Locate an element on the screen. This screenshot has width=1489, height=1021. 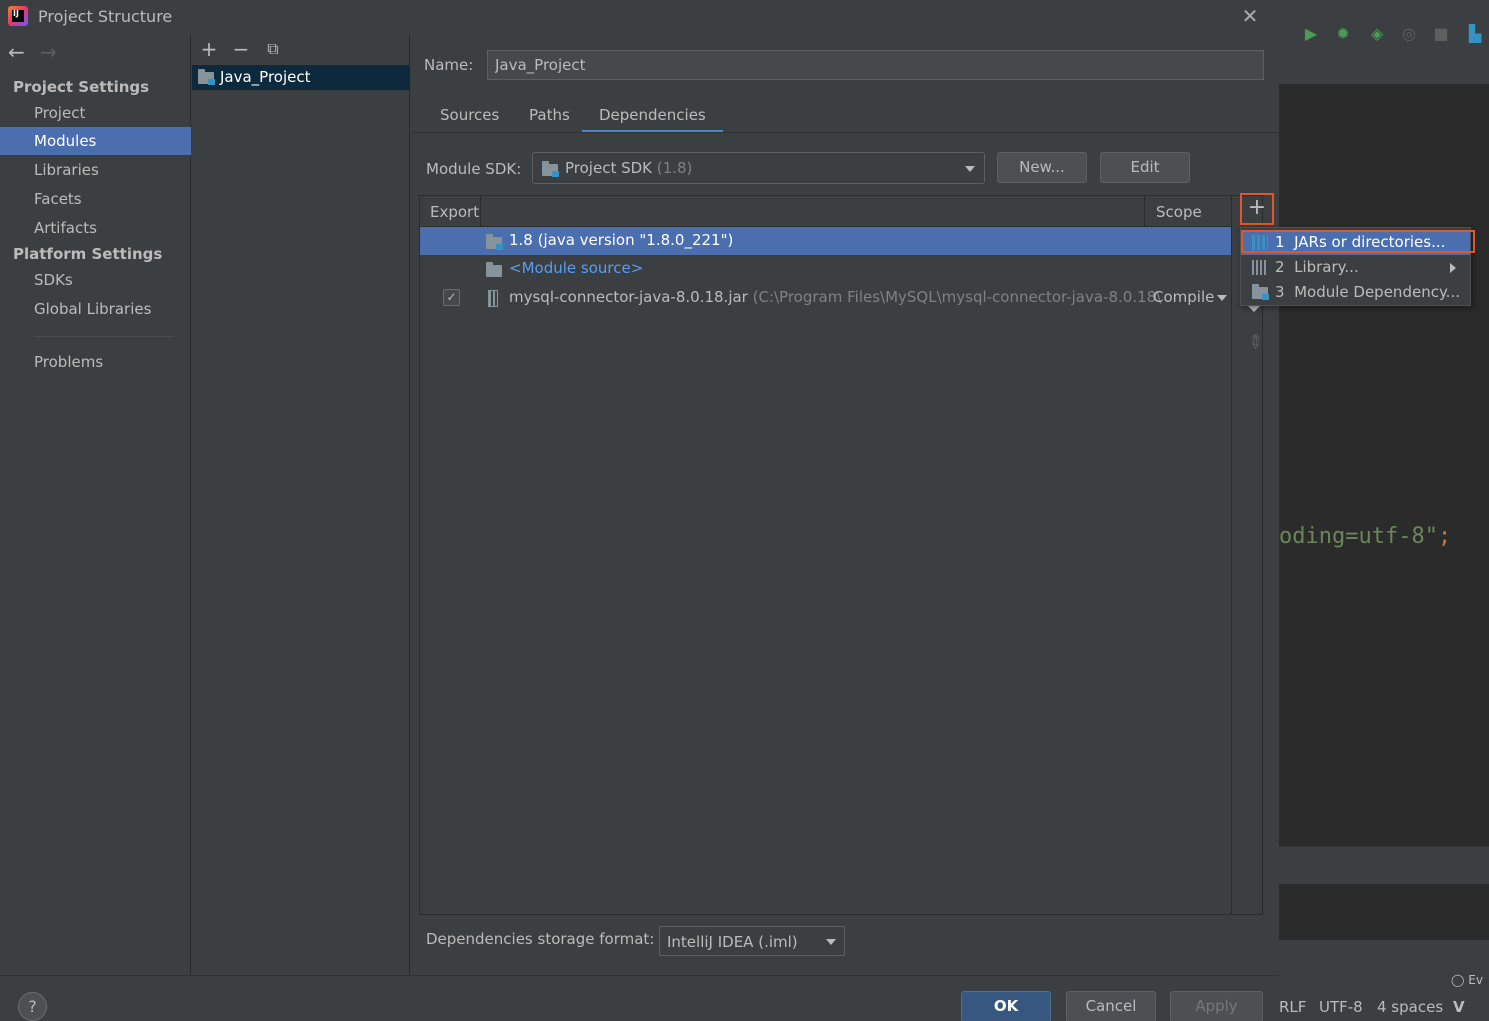
back-arrow-icon: ← is located at coordinates (16, 52).